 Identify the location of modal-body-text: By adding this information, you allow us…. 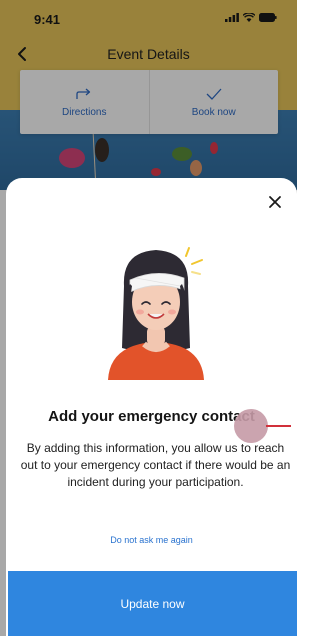
(155, 465).